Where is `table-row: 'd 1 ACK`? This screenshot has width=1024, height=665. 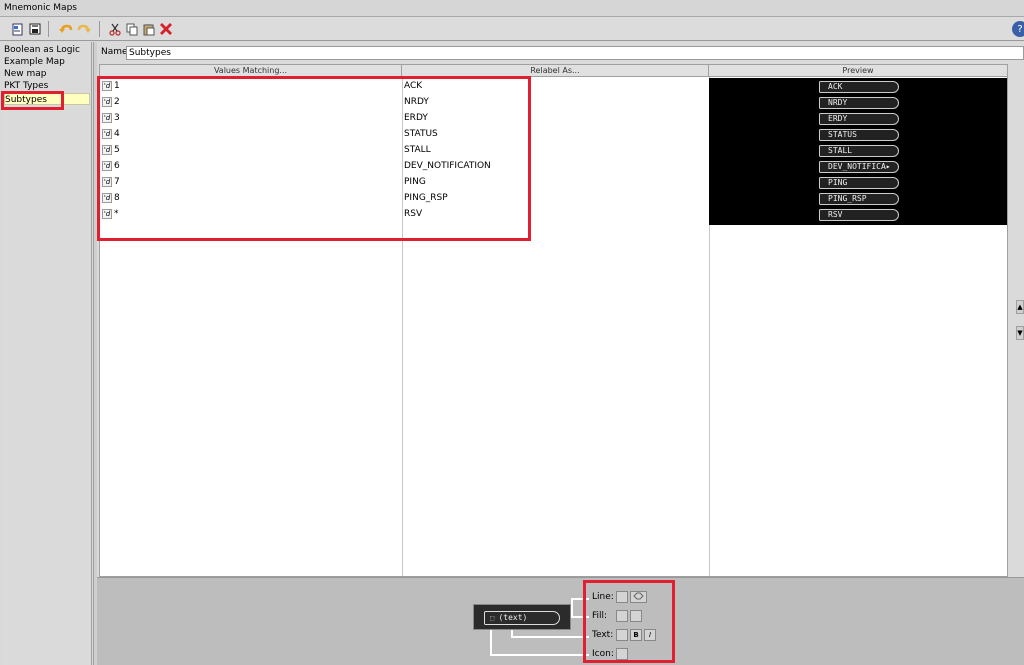
table-row: 'd 1 ACK is located at coordinates (404, 86).